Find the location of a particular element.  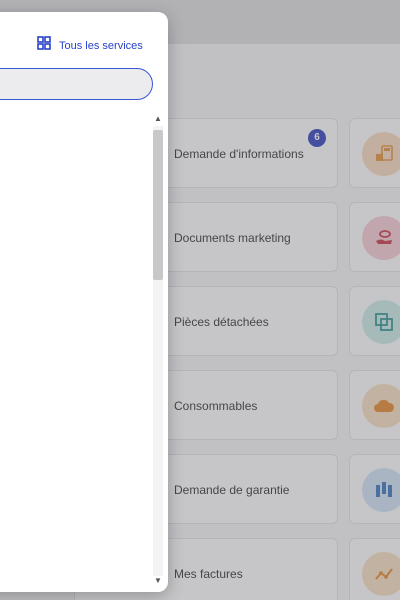

all-services-link: Tous les services is located at coordinates (90, 45).